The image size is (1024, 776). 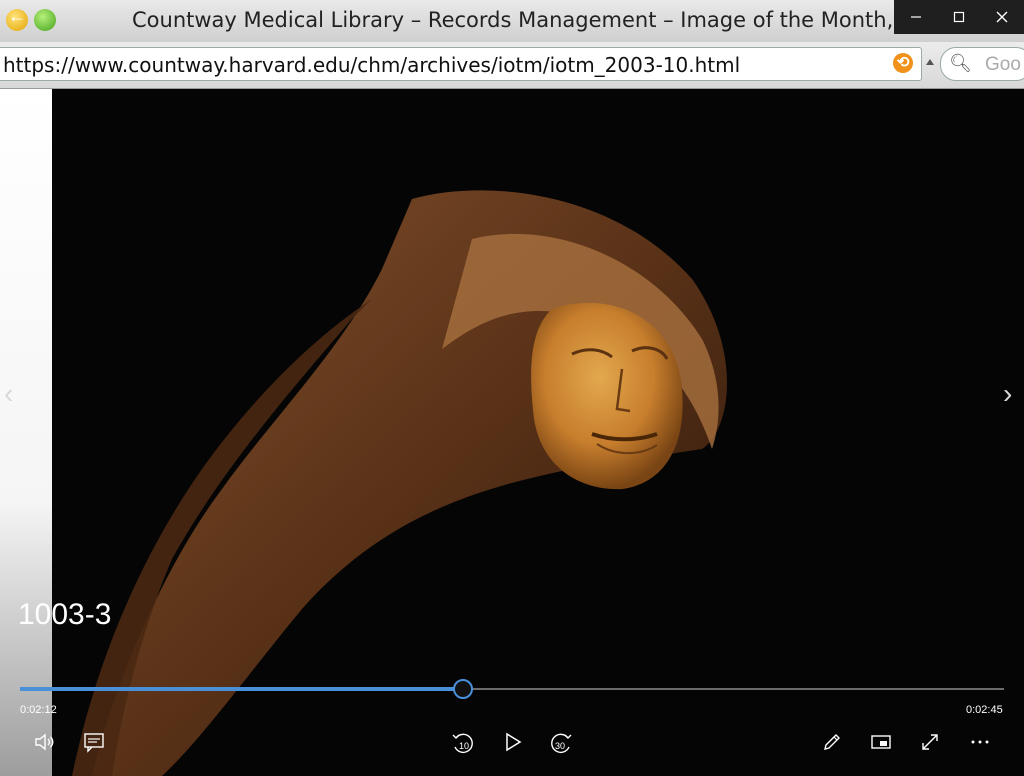 I want to click on svg-text: 30, so click(x=560, y=746).